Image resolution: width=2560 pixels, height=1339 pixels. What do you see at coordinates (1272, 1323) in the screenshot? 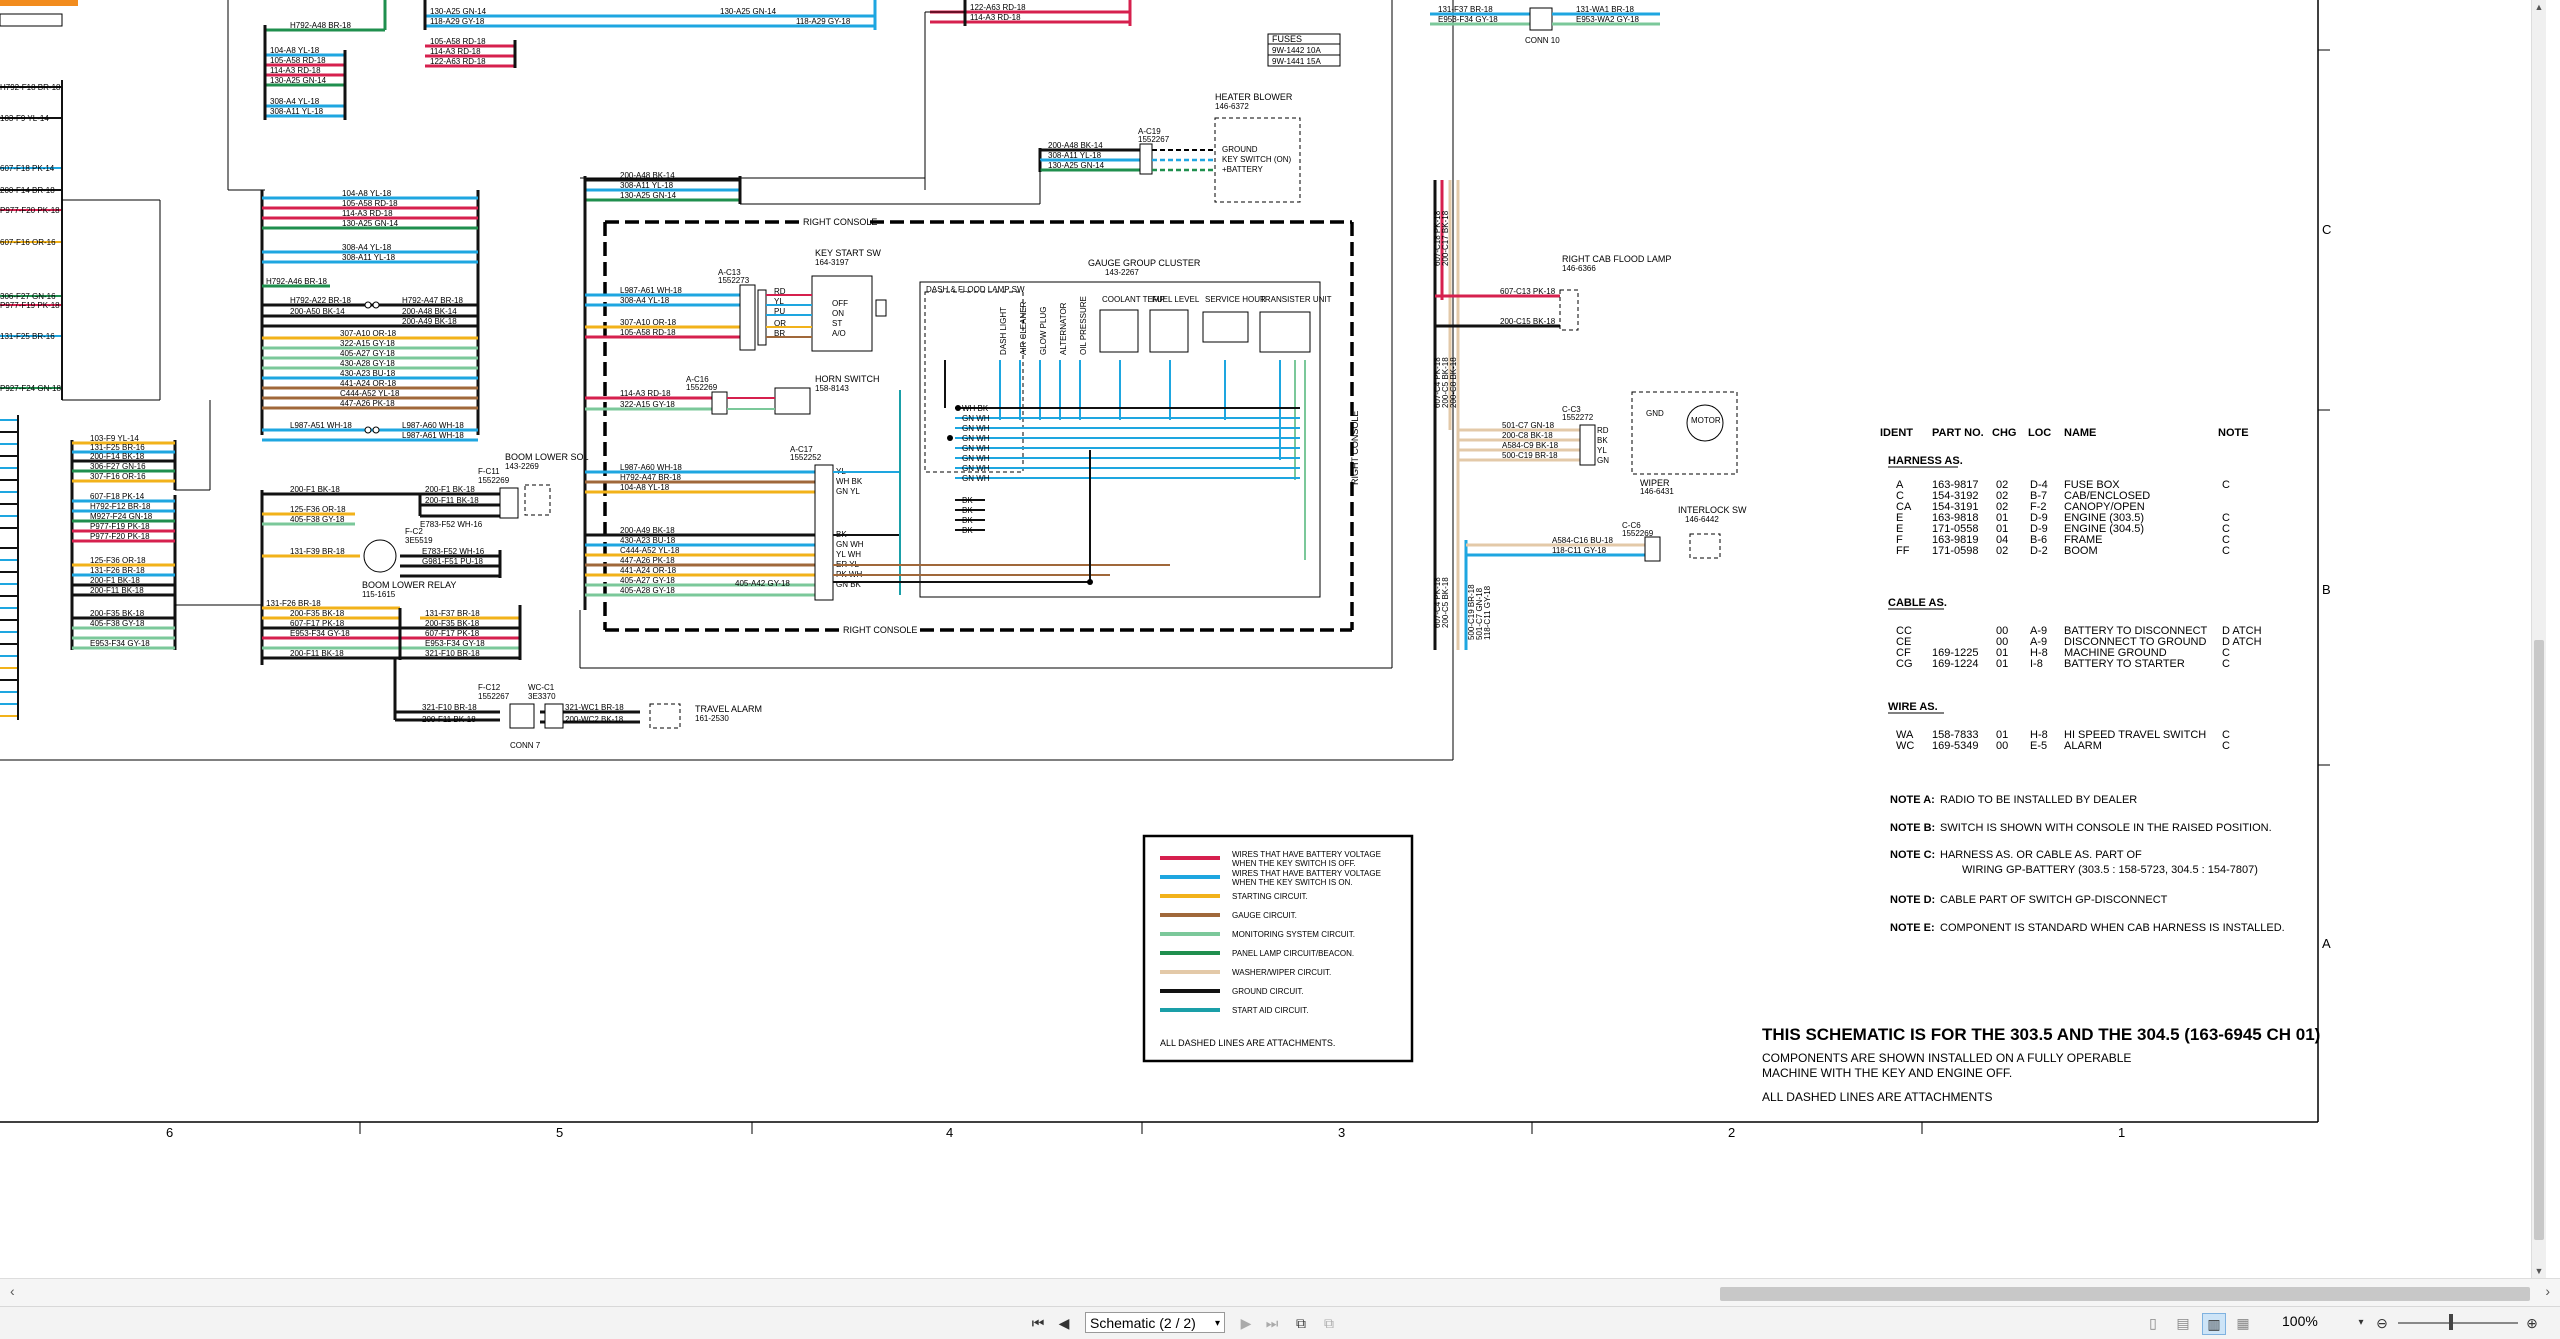
I see `last-page-icon: ⏭` at bounding box center [1272, 1323].